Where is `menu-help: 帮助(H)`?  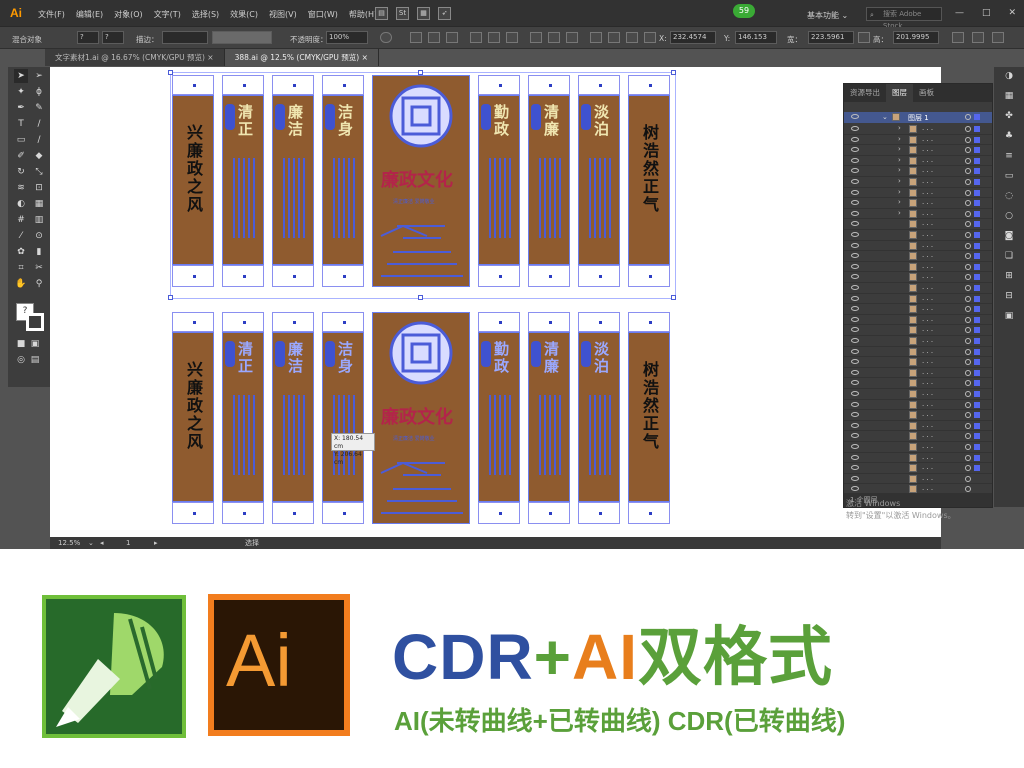
menu-help: 帮助(H) is located at coordinates (363, 14).